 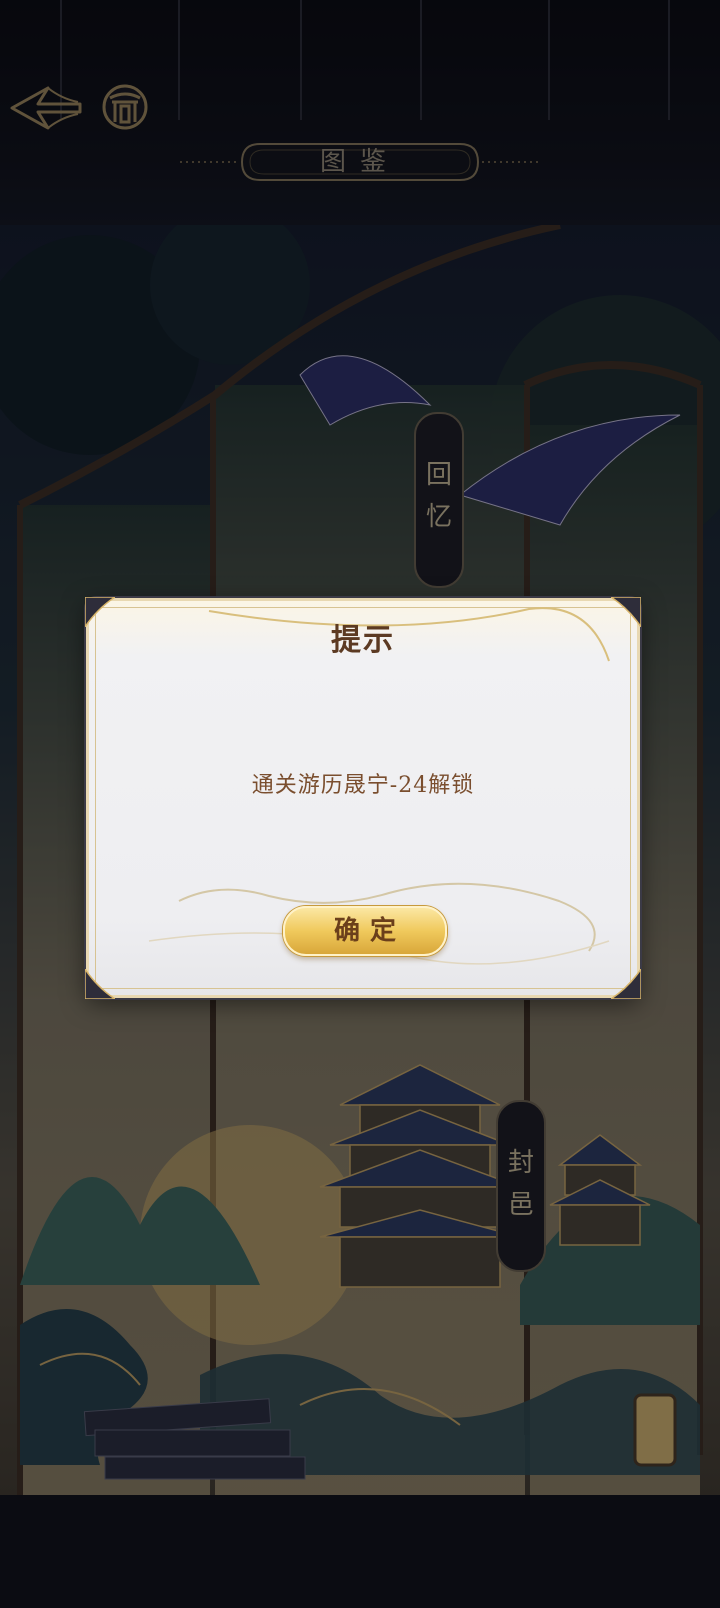 I want to click on dialog-title: 提示, so click(x=363, y=640).